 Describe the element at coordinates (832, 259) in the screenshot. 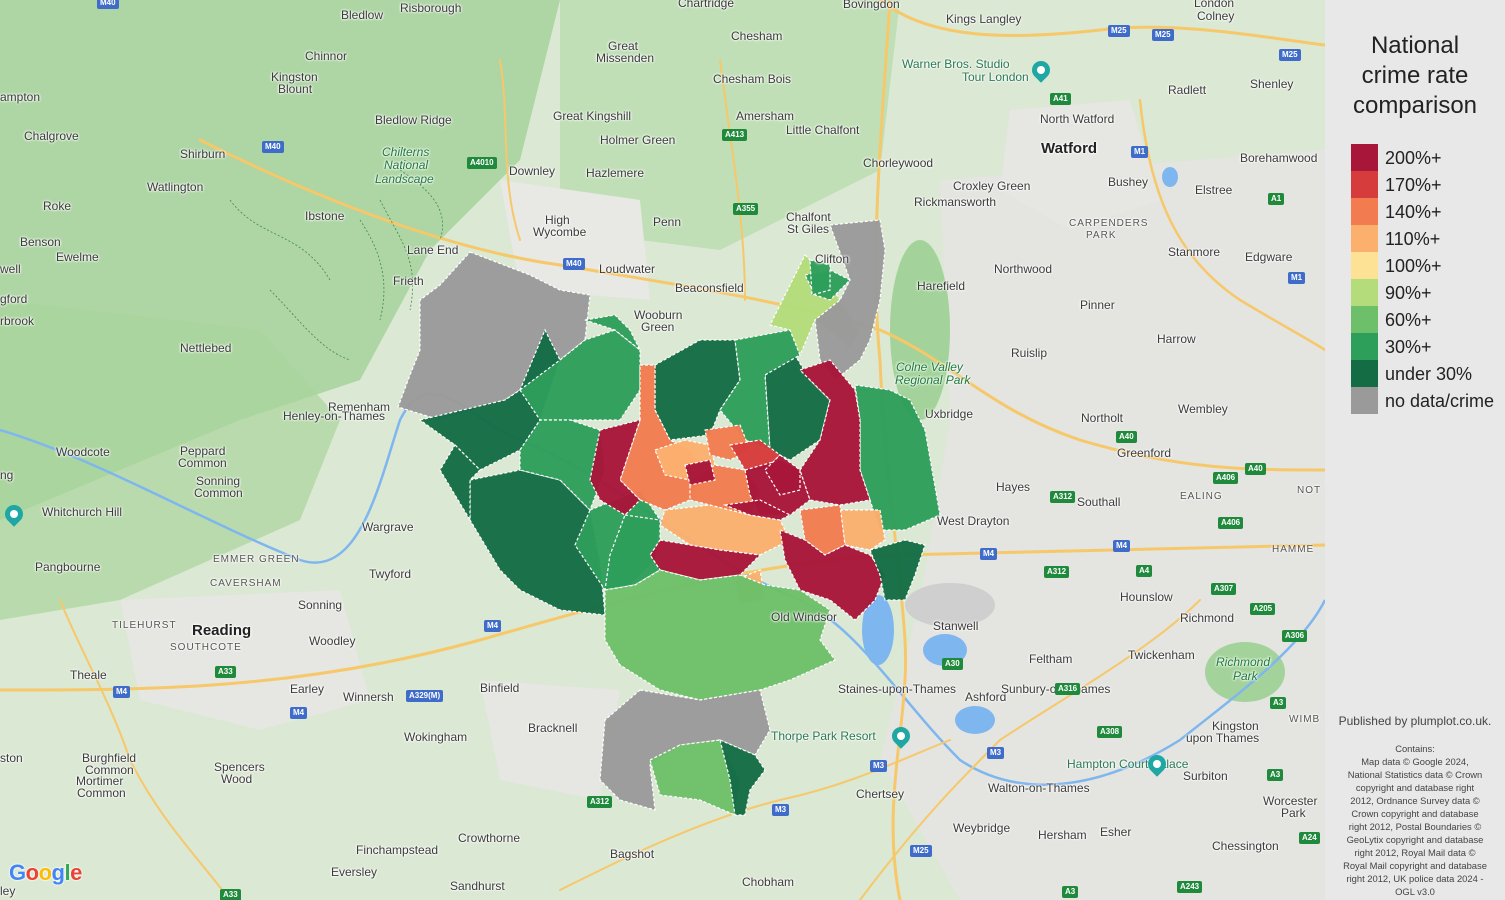

I see `place-label: Clifton` at that location.